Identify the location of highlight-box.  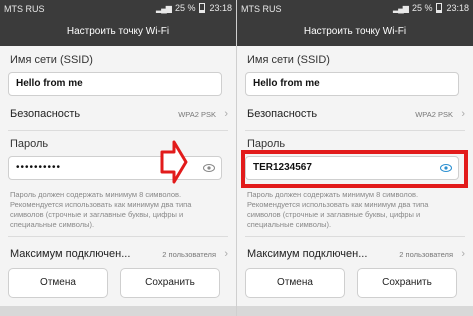
(354, 169).